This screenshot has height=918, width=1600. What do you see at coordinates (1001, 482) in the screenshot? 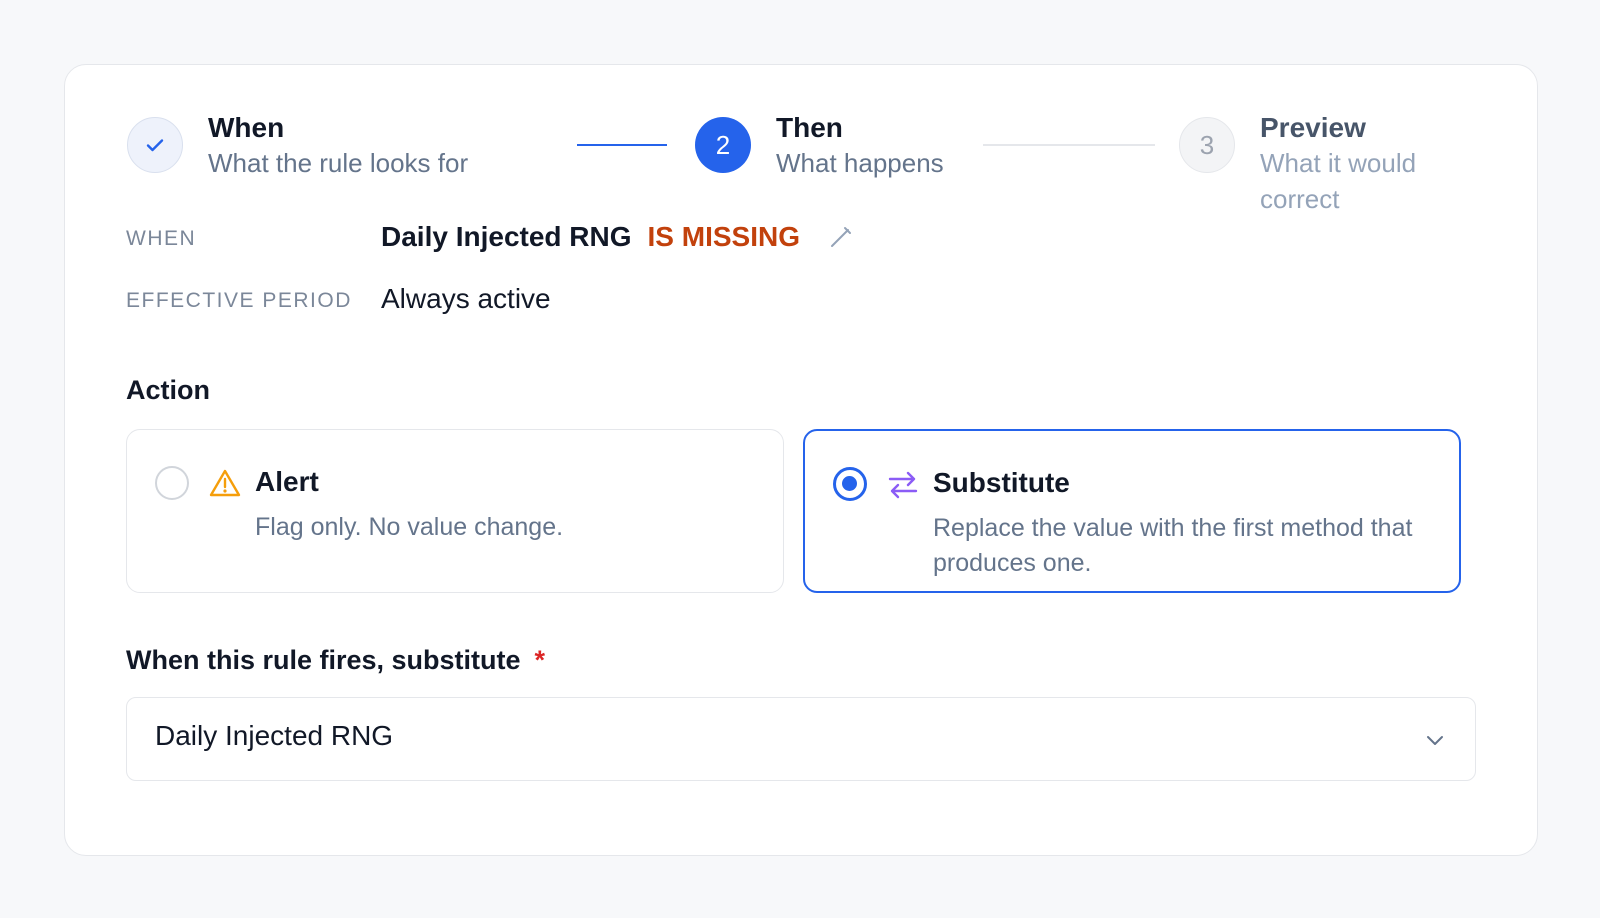
I see `option-title: Substitute` at bounding box center [1001, 482].